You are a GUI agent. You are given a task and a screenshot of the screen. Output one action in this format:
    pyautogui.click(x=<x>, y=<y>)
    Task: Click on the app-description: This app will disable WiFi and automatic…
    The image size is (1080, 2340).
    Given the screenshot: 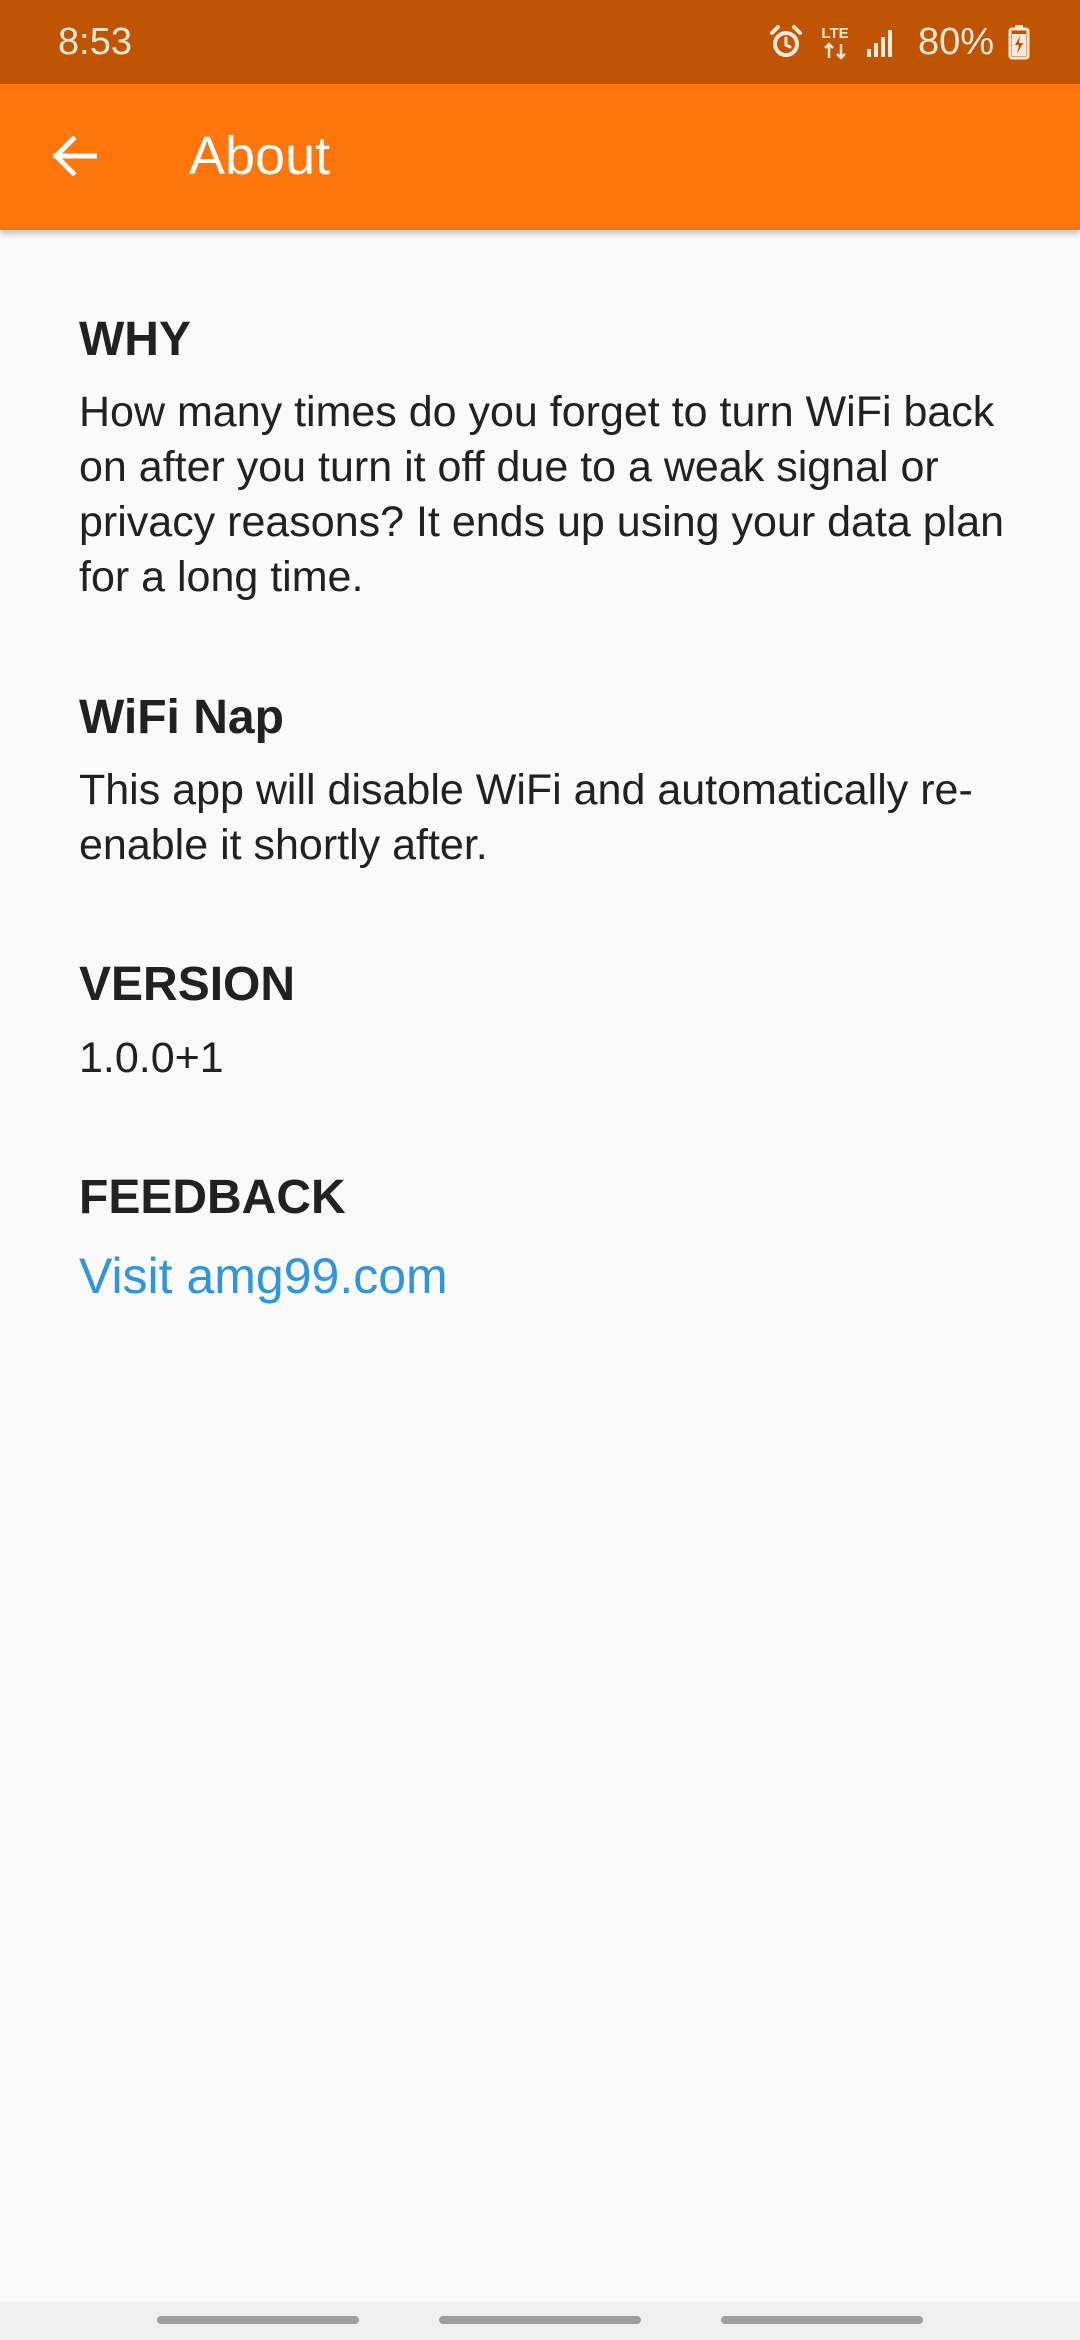 What is the action you would take?
    pyautogui.click(x=526, y=817)
    